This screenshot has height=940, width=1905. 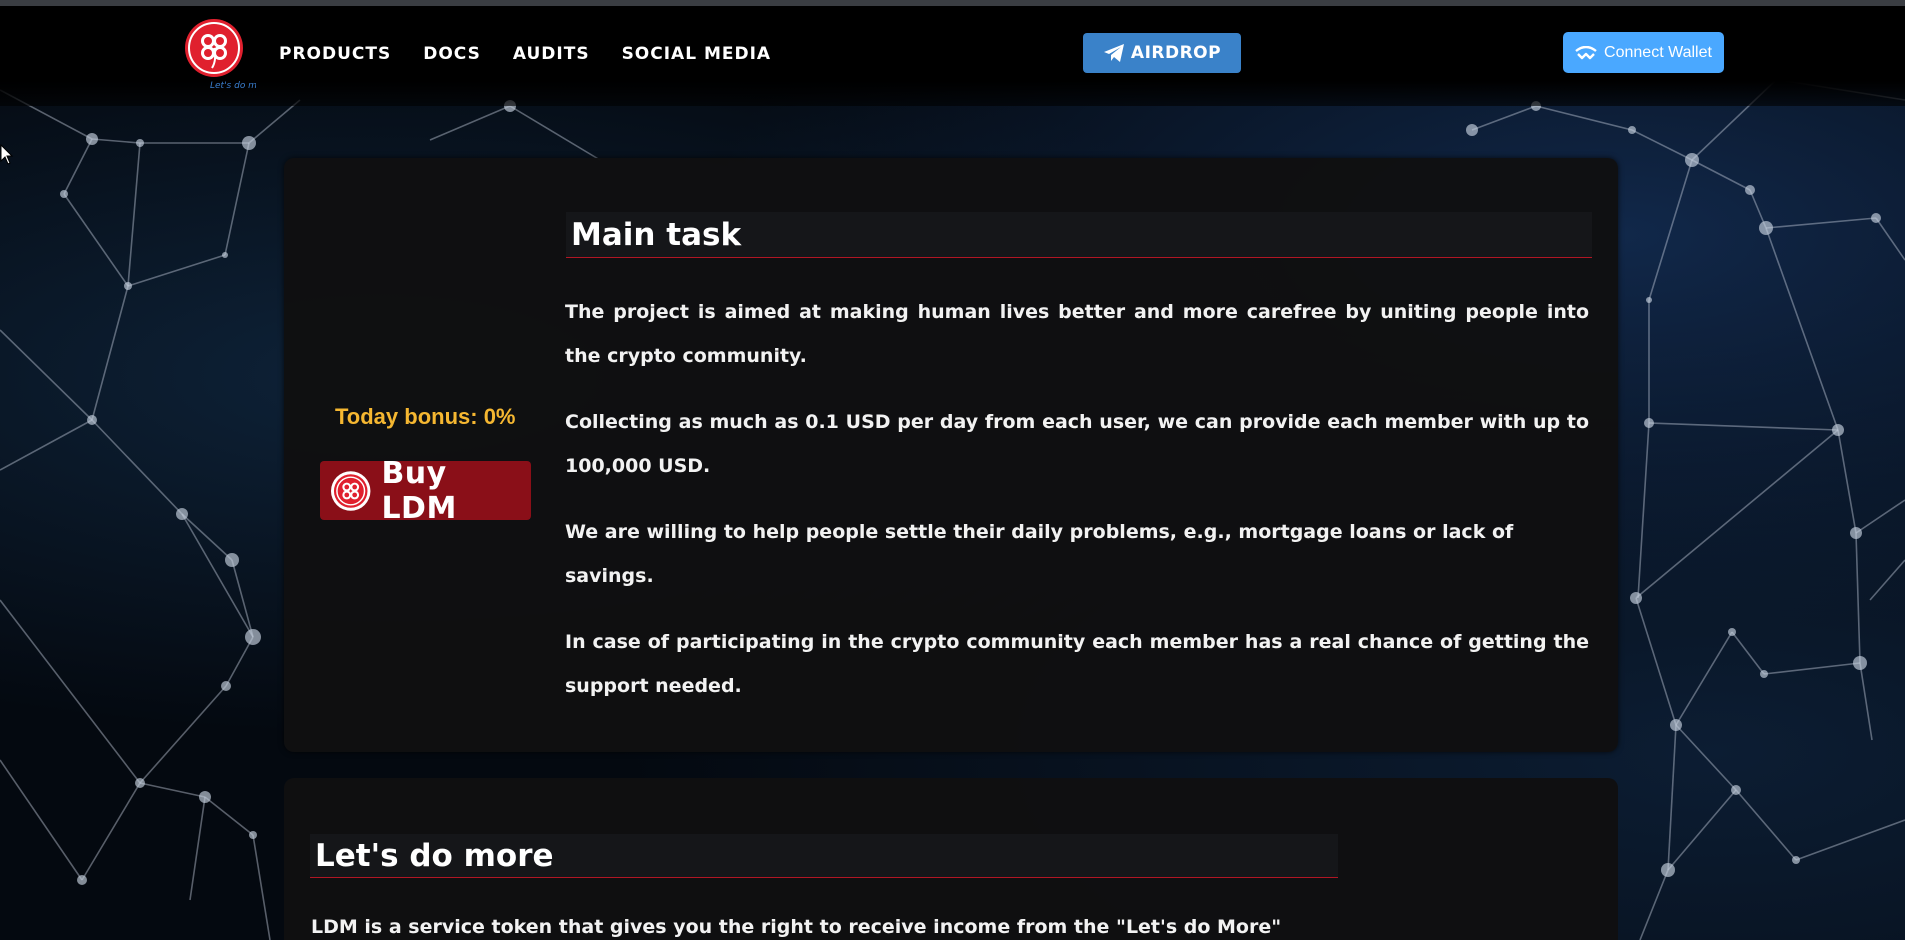 I want to click on connect-wallet-label: Connect Wallet, so click(x=1658, y=52).